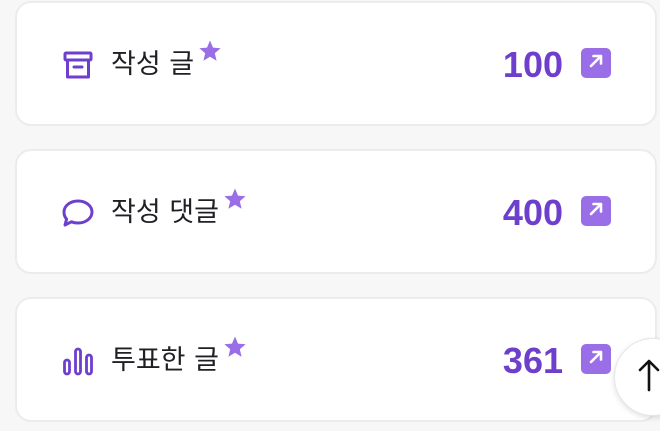 The width and height of the screenshot is (660, 431). Describe the element at coordinates (532, 212) in the screenshot. I see `stat-value: 400` at that location.